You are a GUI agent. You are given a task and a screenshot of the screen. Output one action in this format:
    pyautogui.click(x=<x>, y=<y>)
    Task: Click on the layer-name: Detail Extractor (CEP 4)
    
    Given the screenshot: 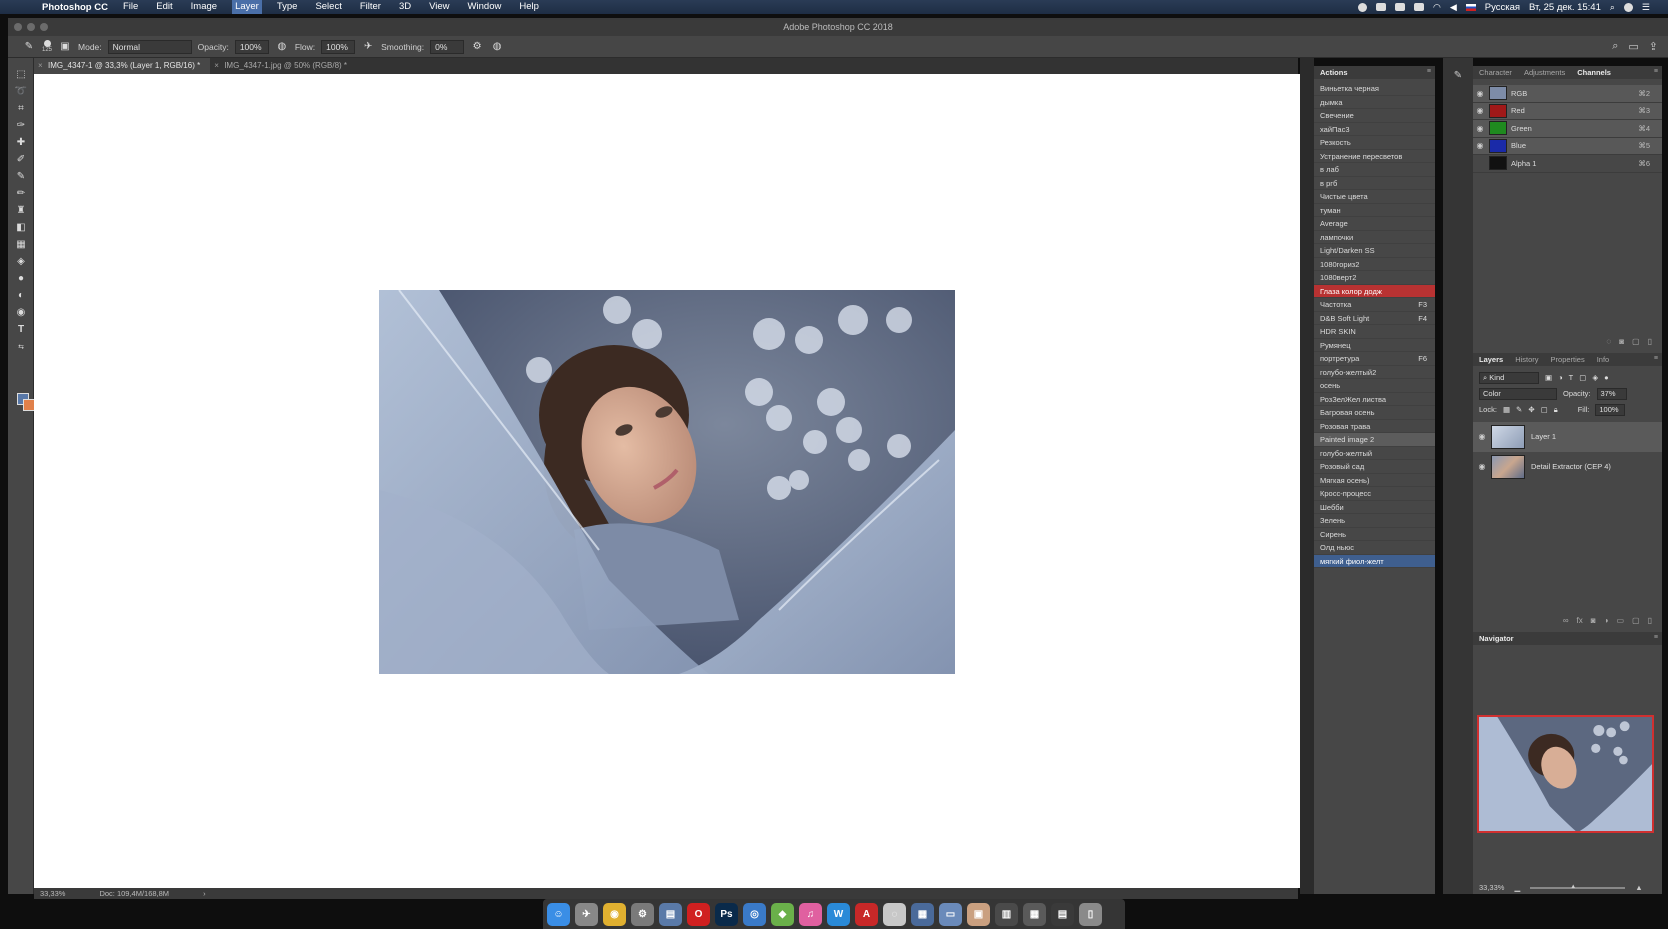 What is the action you would take?
    pyautogui.click(x=1571, y=466)
    